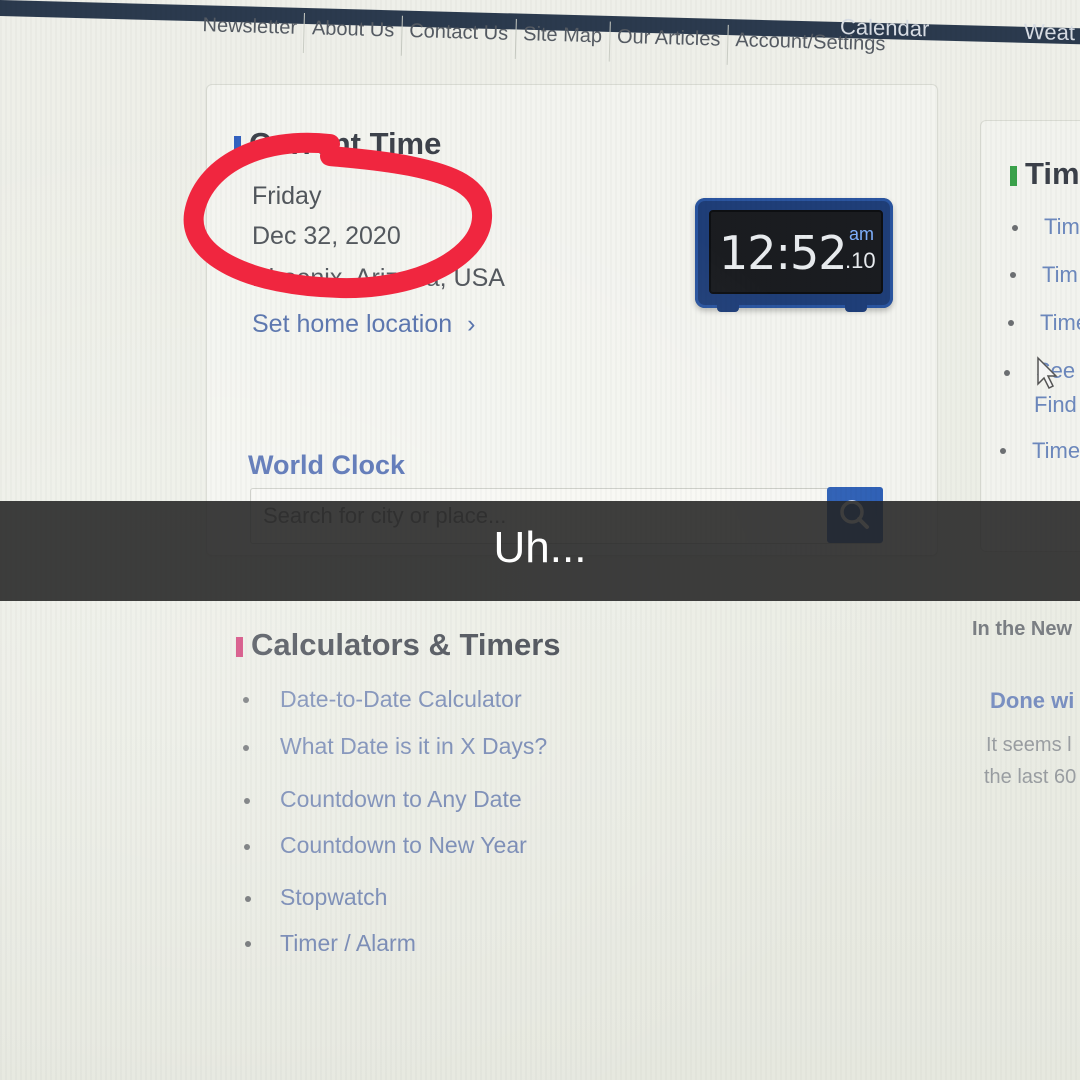  What do you see at coordinates (1060, 275) in the screenshot?
I see `right-link-2: Tim` at bounding box center [1060, 275].